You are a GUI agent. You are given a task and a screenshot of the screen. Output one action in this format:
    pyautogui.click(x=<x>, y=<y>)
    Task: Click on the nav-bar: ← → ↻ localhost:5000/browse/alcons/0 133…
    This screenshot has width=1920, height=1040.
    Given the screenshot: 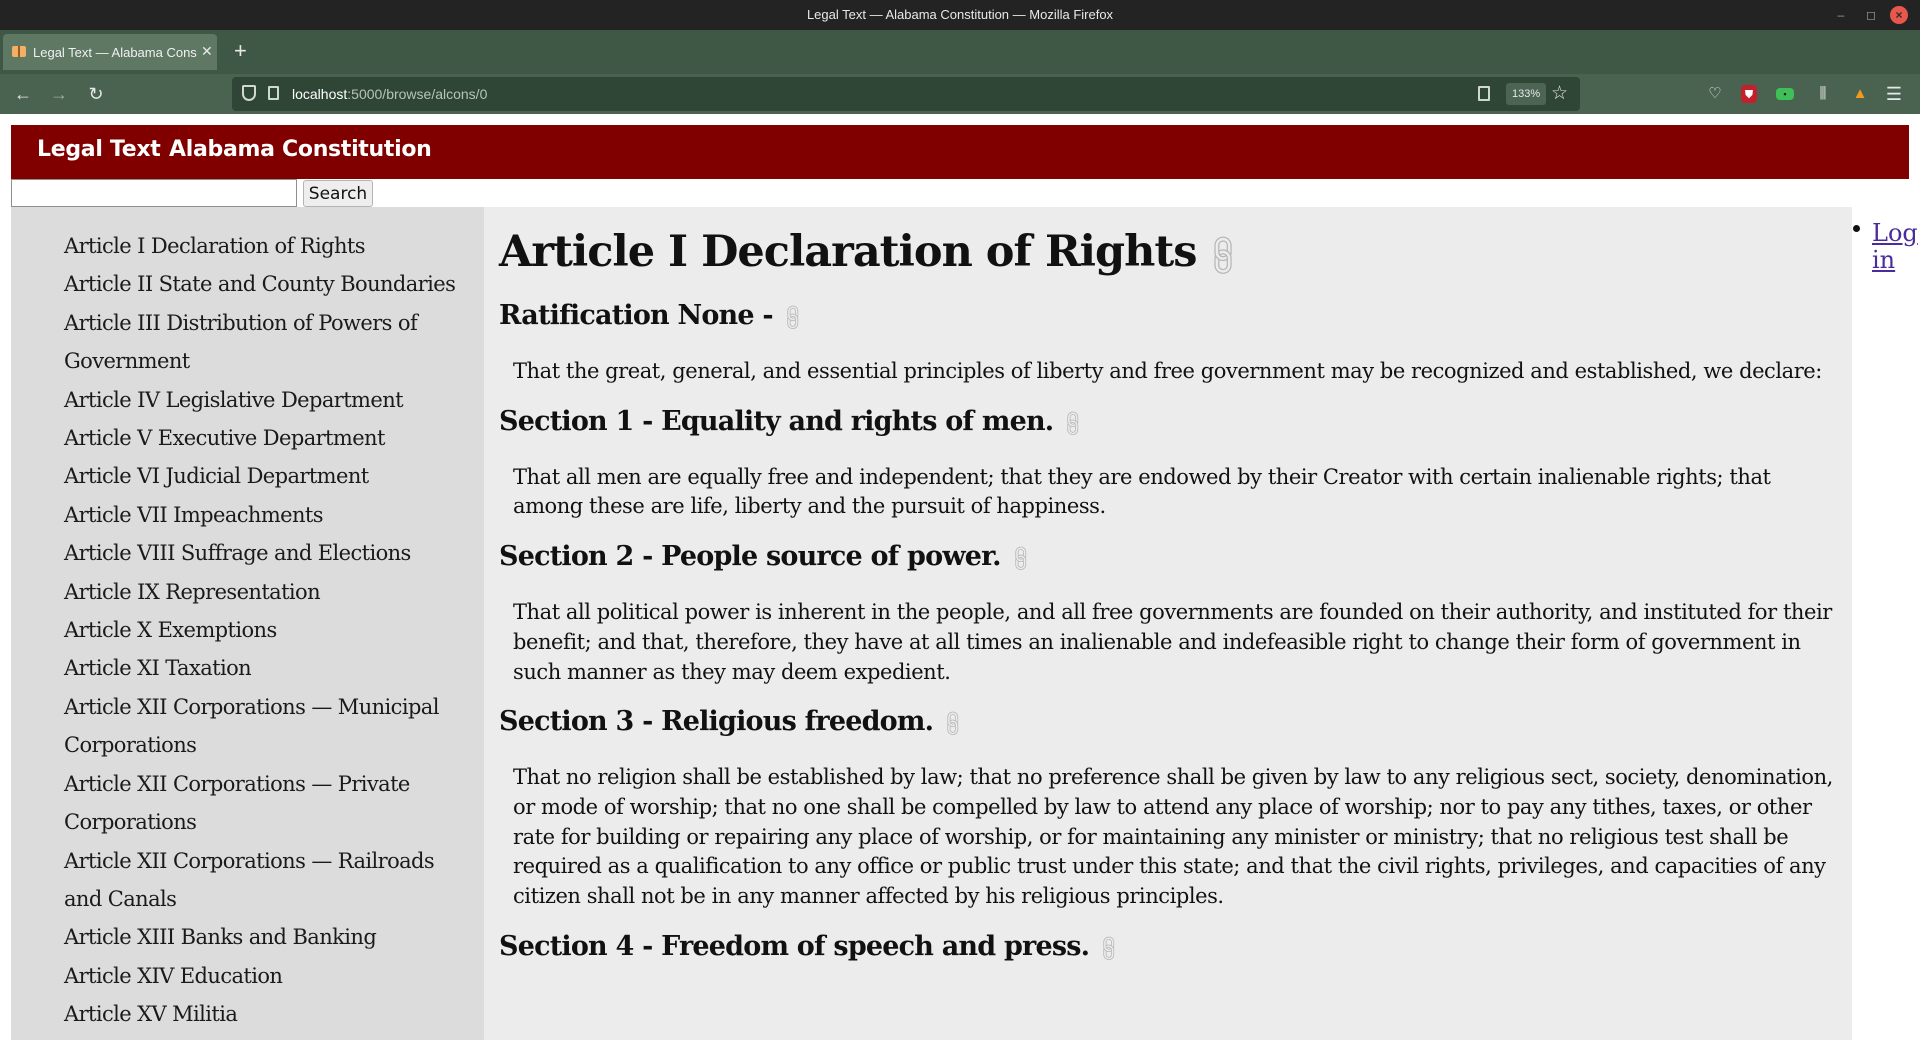 What is the action you would take?
    pyautogui.click(x=960, y=94)
    